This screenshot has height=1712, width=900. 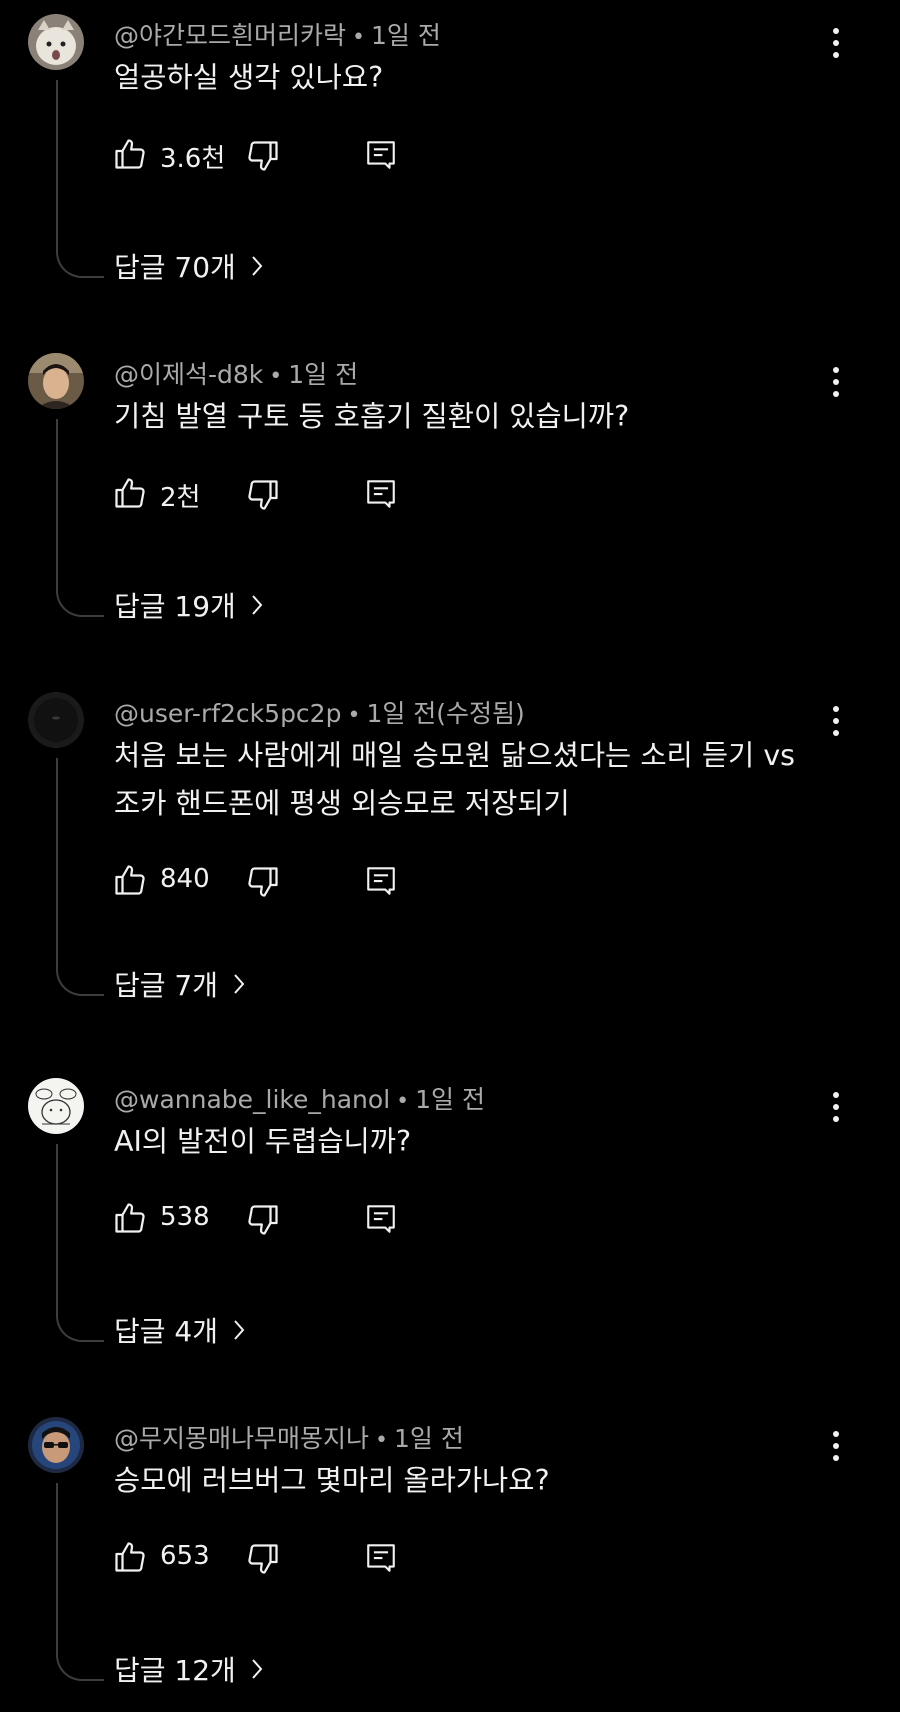 I want to click on view-replies-button: 답글 7개, so click(x=180, y=984).